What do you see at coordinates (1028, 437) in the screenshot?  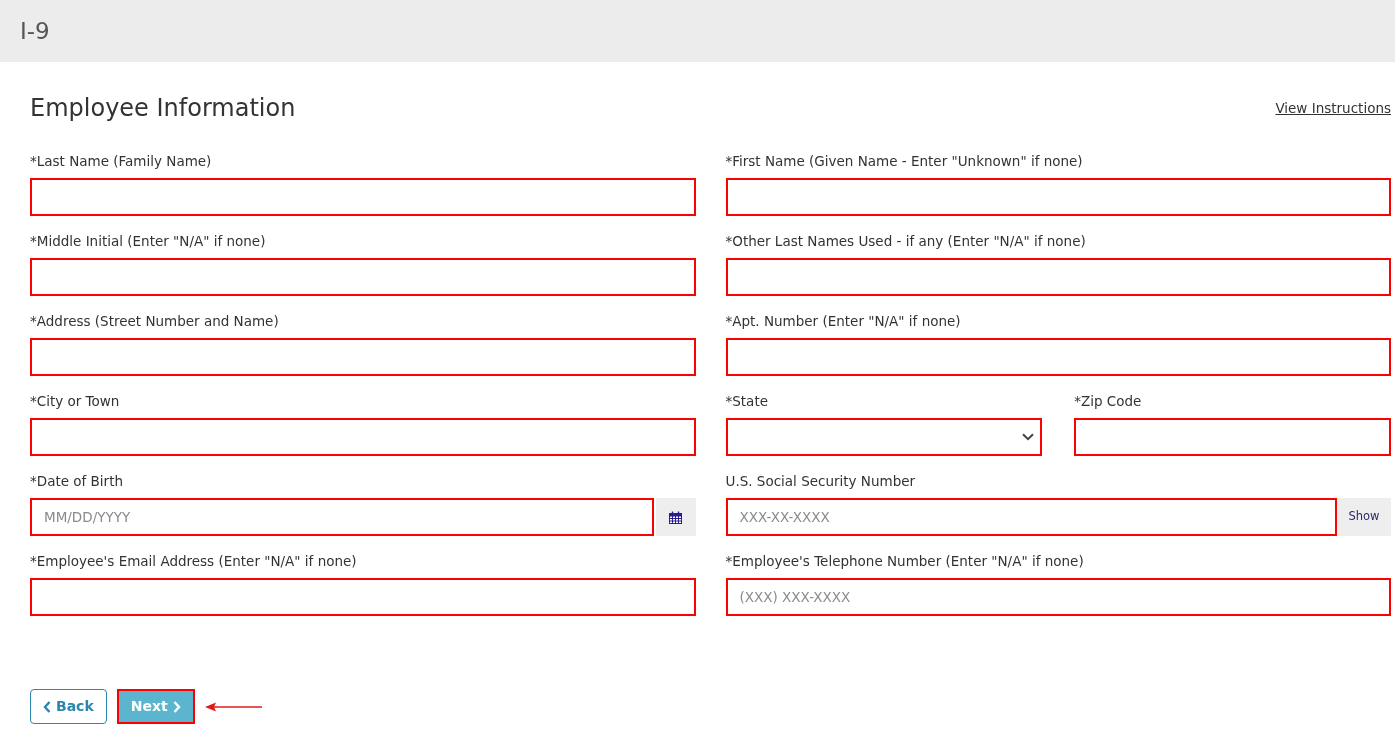 I see `chevron-down-icon` at bounding box center [1028, 437].